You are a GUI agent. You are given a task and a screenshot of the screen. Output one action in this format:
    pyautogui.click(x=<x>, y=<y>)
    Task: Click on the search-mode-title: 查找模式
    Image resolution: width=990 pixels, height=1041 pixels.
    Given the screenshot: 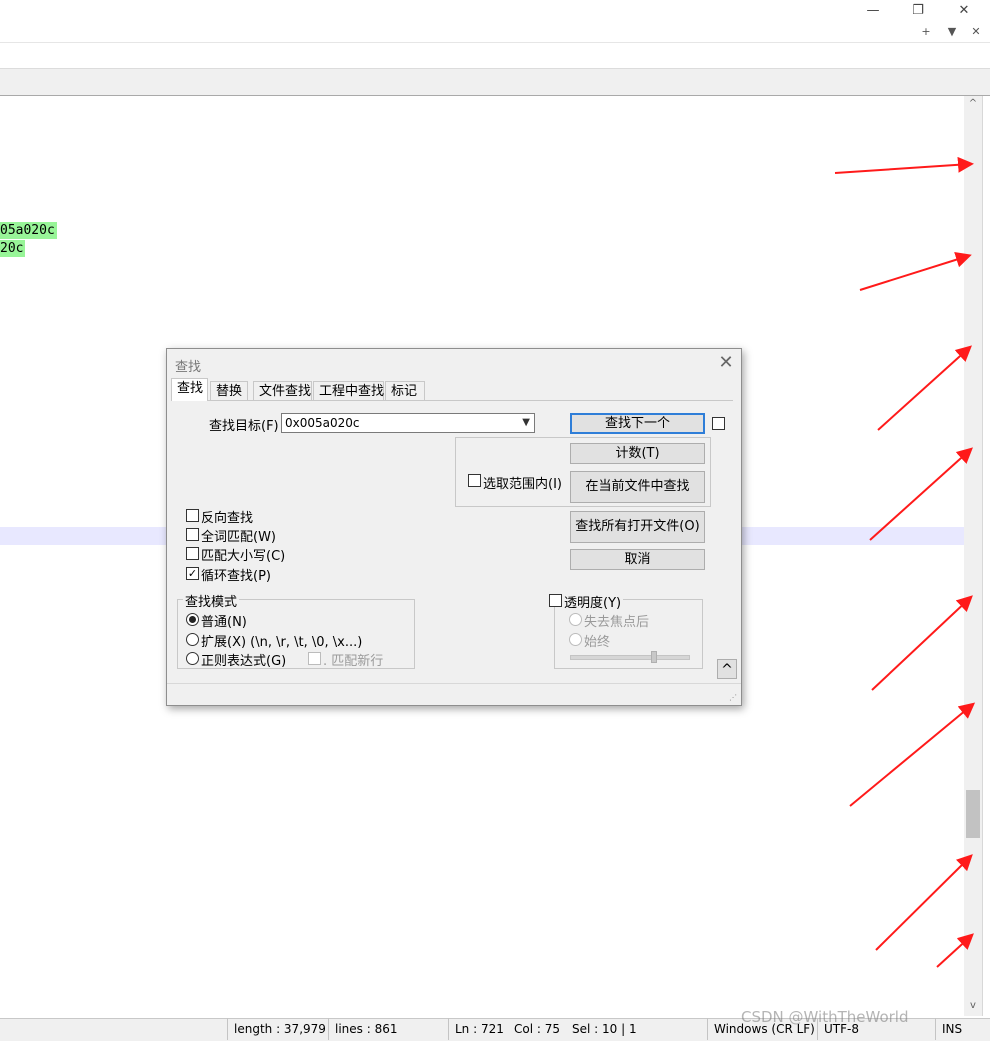 What is the action you would take?
    pyautogui.click(x=211, y=600)
    